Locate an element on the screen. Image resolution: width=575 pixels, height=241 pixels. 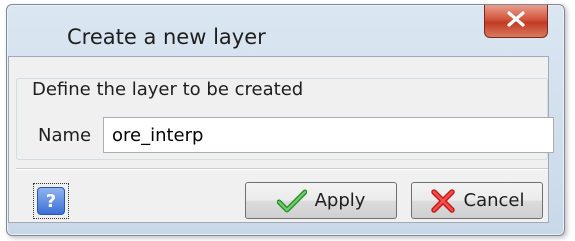
close-x-icon is located at coordinates (516, 21).